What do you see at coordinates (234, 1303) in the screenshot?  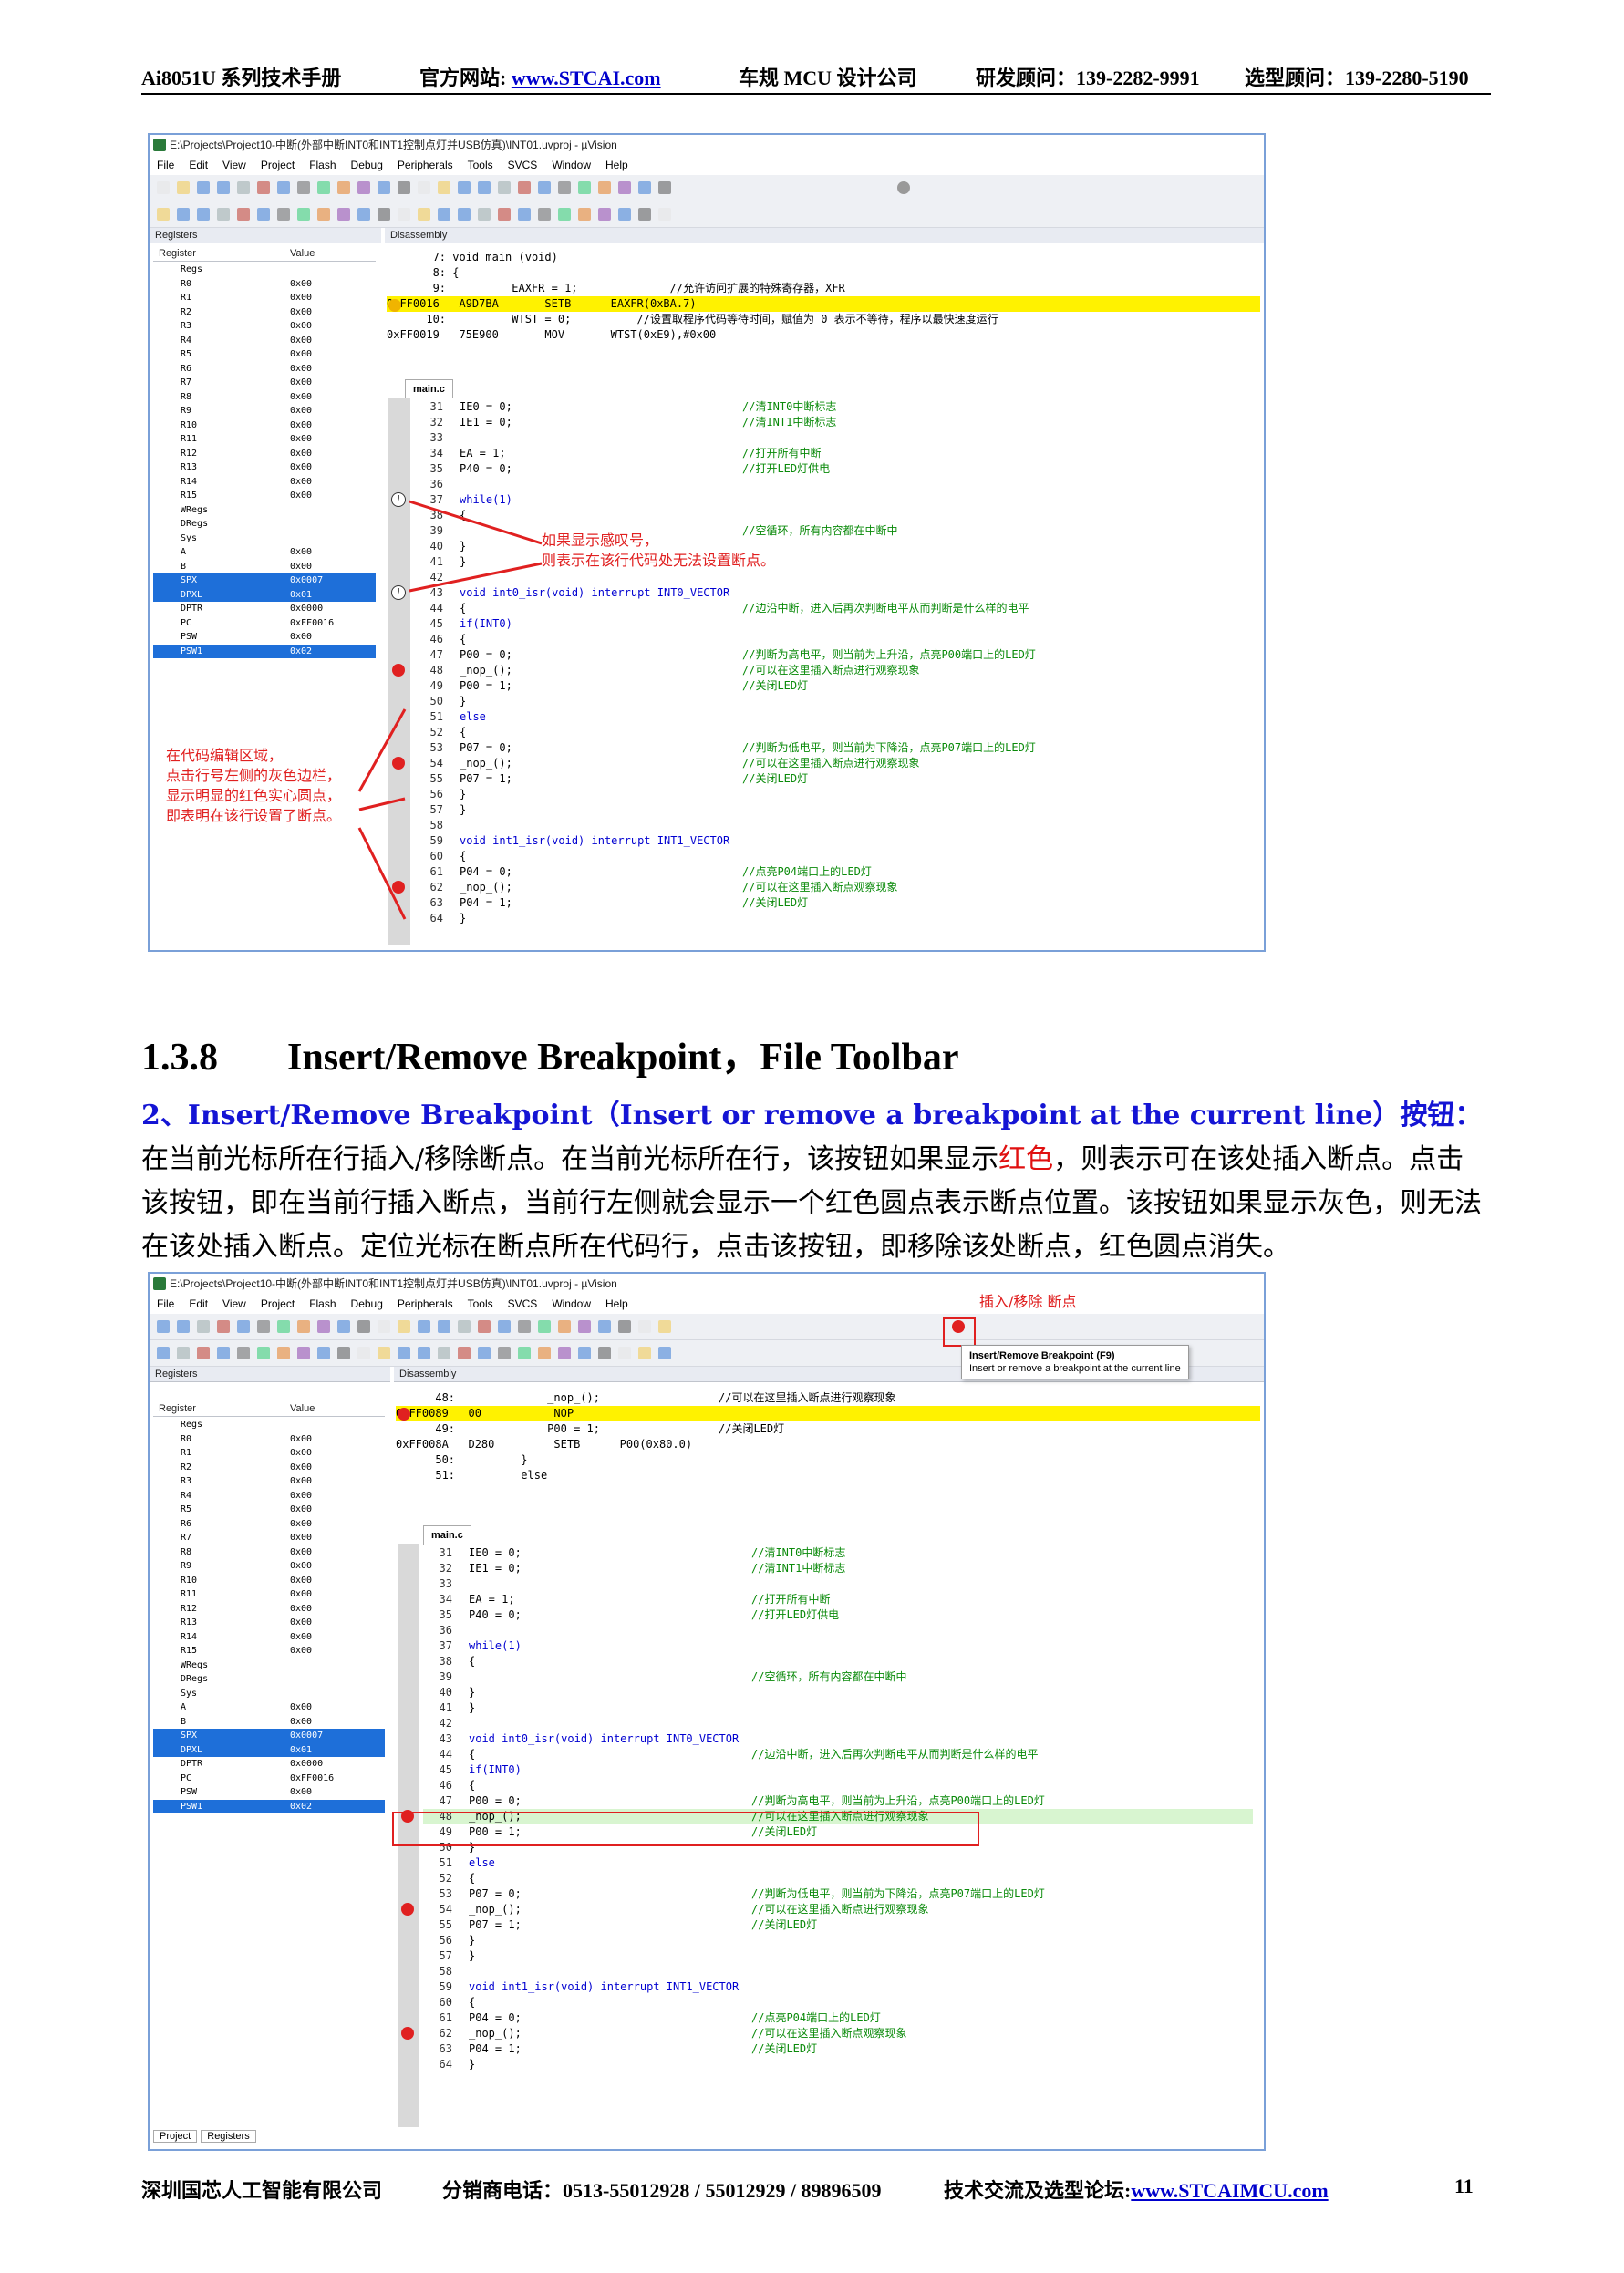 I see `menu-item-view: View` at bounding box center [234, 1303].